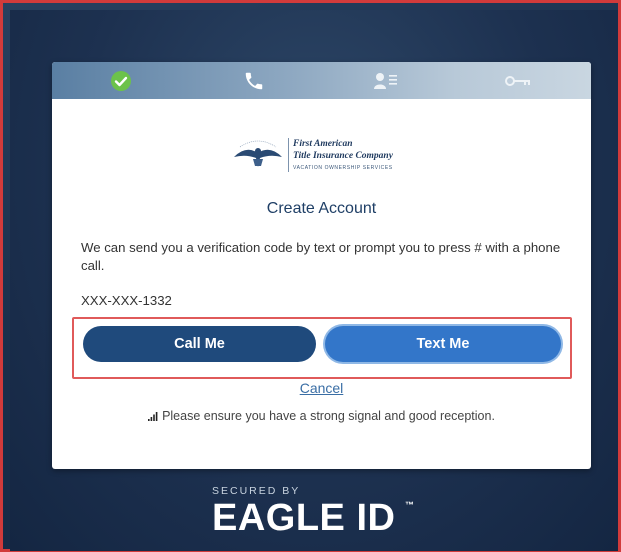 This screenshot has width=621, height=552. Describe the element at coordinates (199, 344) in the screenshot. I see `call-me-button: Call Me` at that location.